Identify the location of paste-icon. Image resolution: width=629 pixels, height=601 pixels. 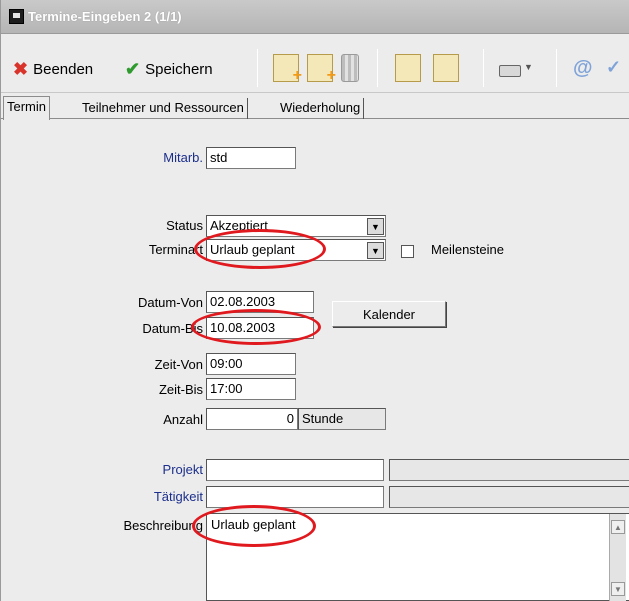
(408, 68).